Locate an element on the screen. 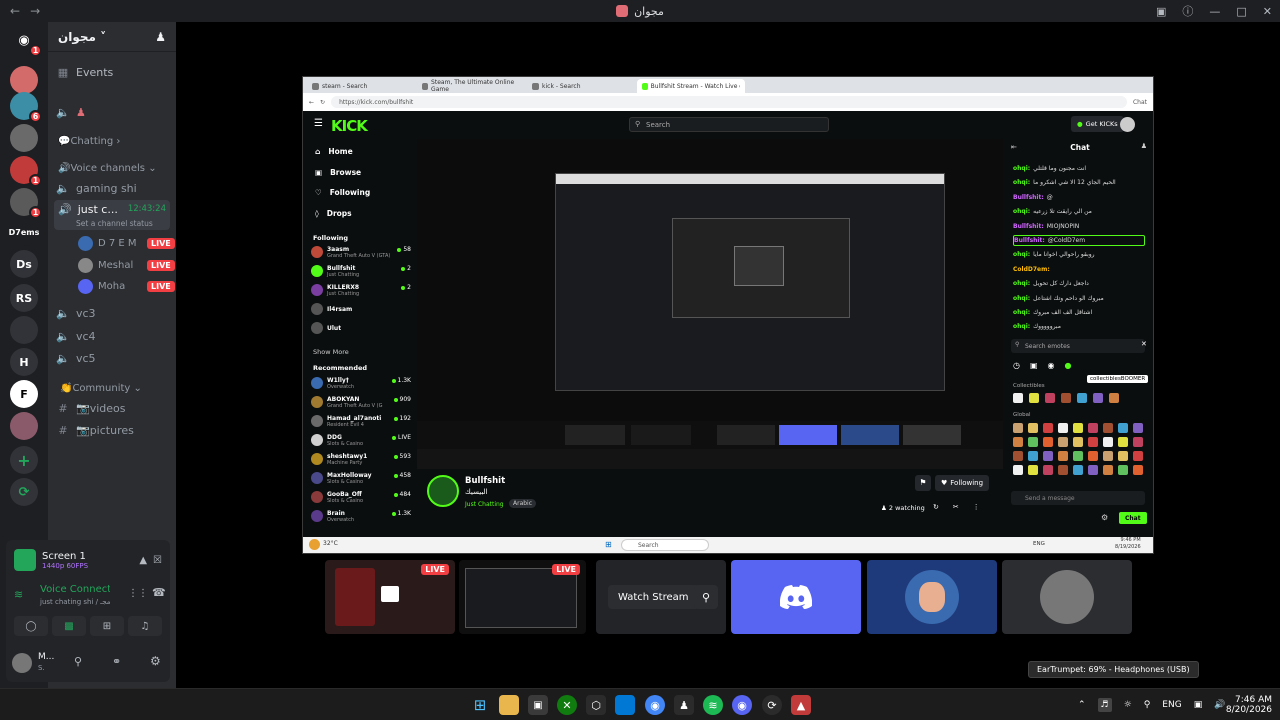 Image resolution: width=1280 pixels, height=720 pixels. browser-tab-active: Bullfshit Stream - Watch Live on Kick is located at coordinates (691, 86).